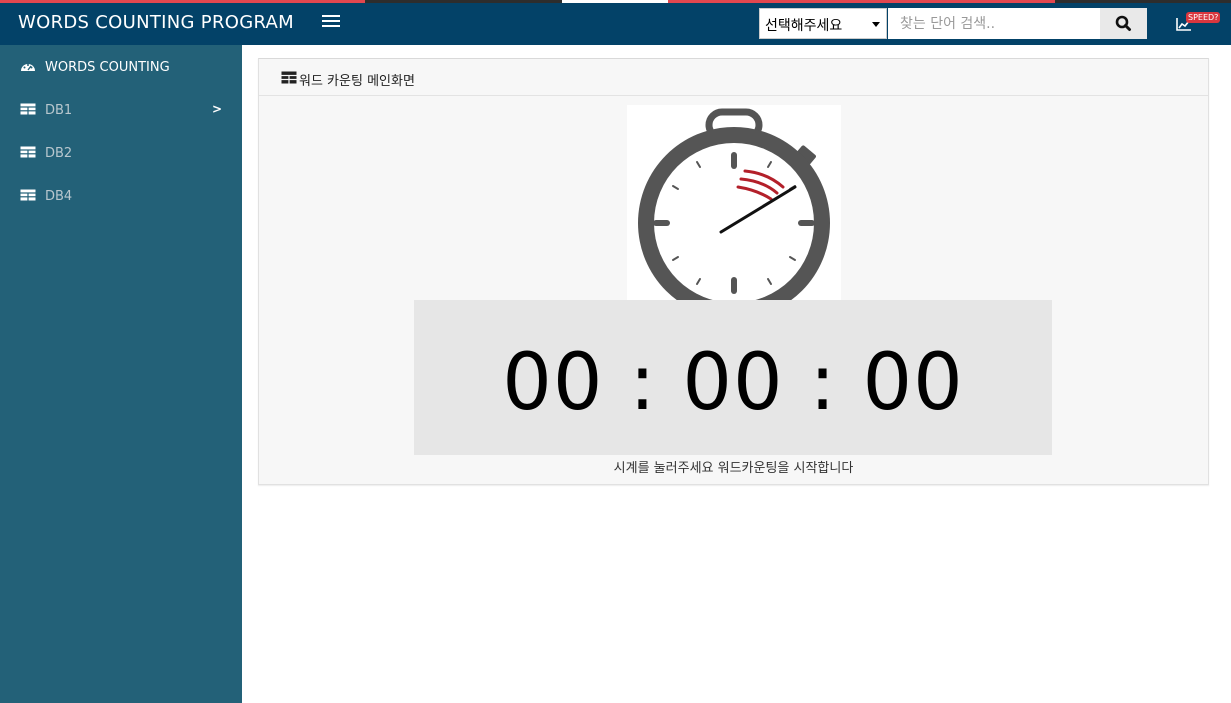 Image resolution: width=1231 pixels, height=703 pixels. Describe the element at coordinates (217, 109) in the screenshot. I see `chevron-right-icon: >` at that location.